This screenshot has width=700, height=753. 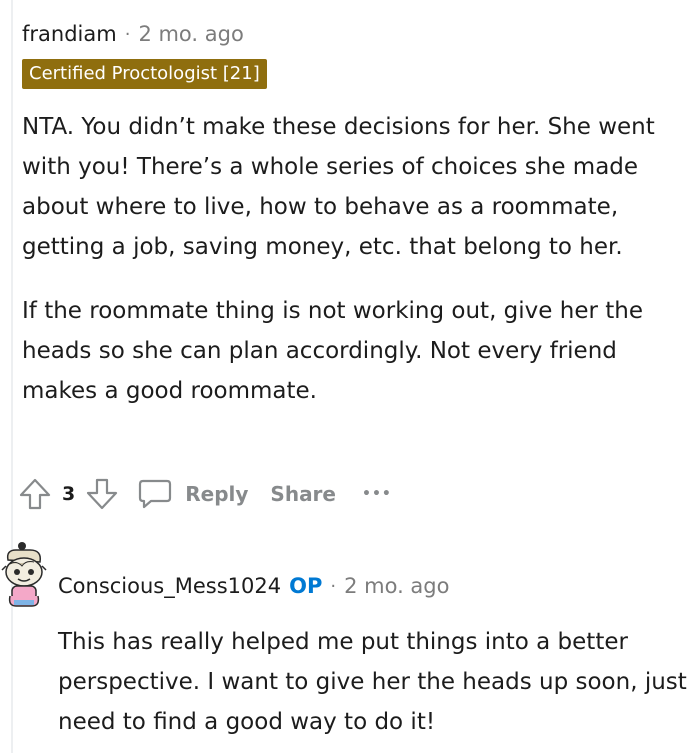 What do you see at coordinates (217, 494) in the screenshot?
I see `reply-label: Reply` at bounding box center [217, 494].